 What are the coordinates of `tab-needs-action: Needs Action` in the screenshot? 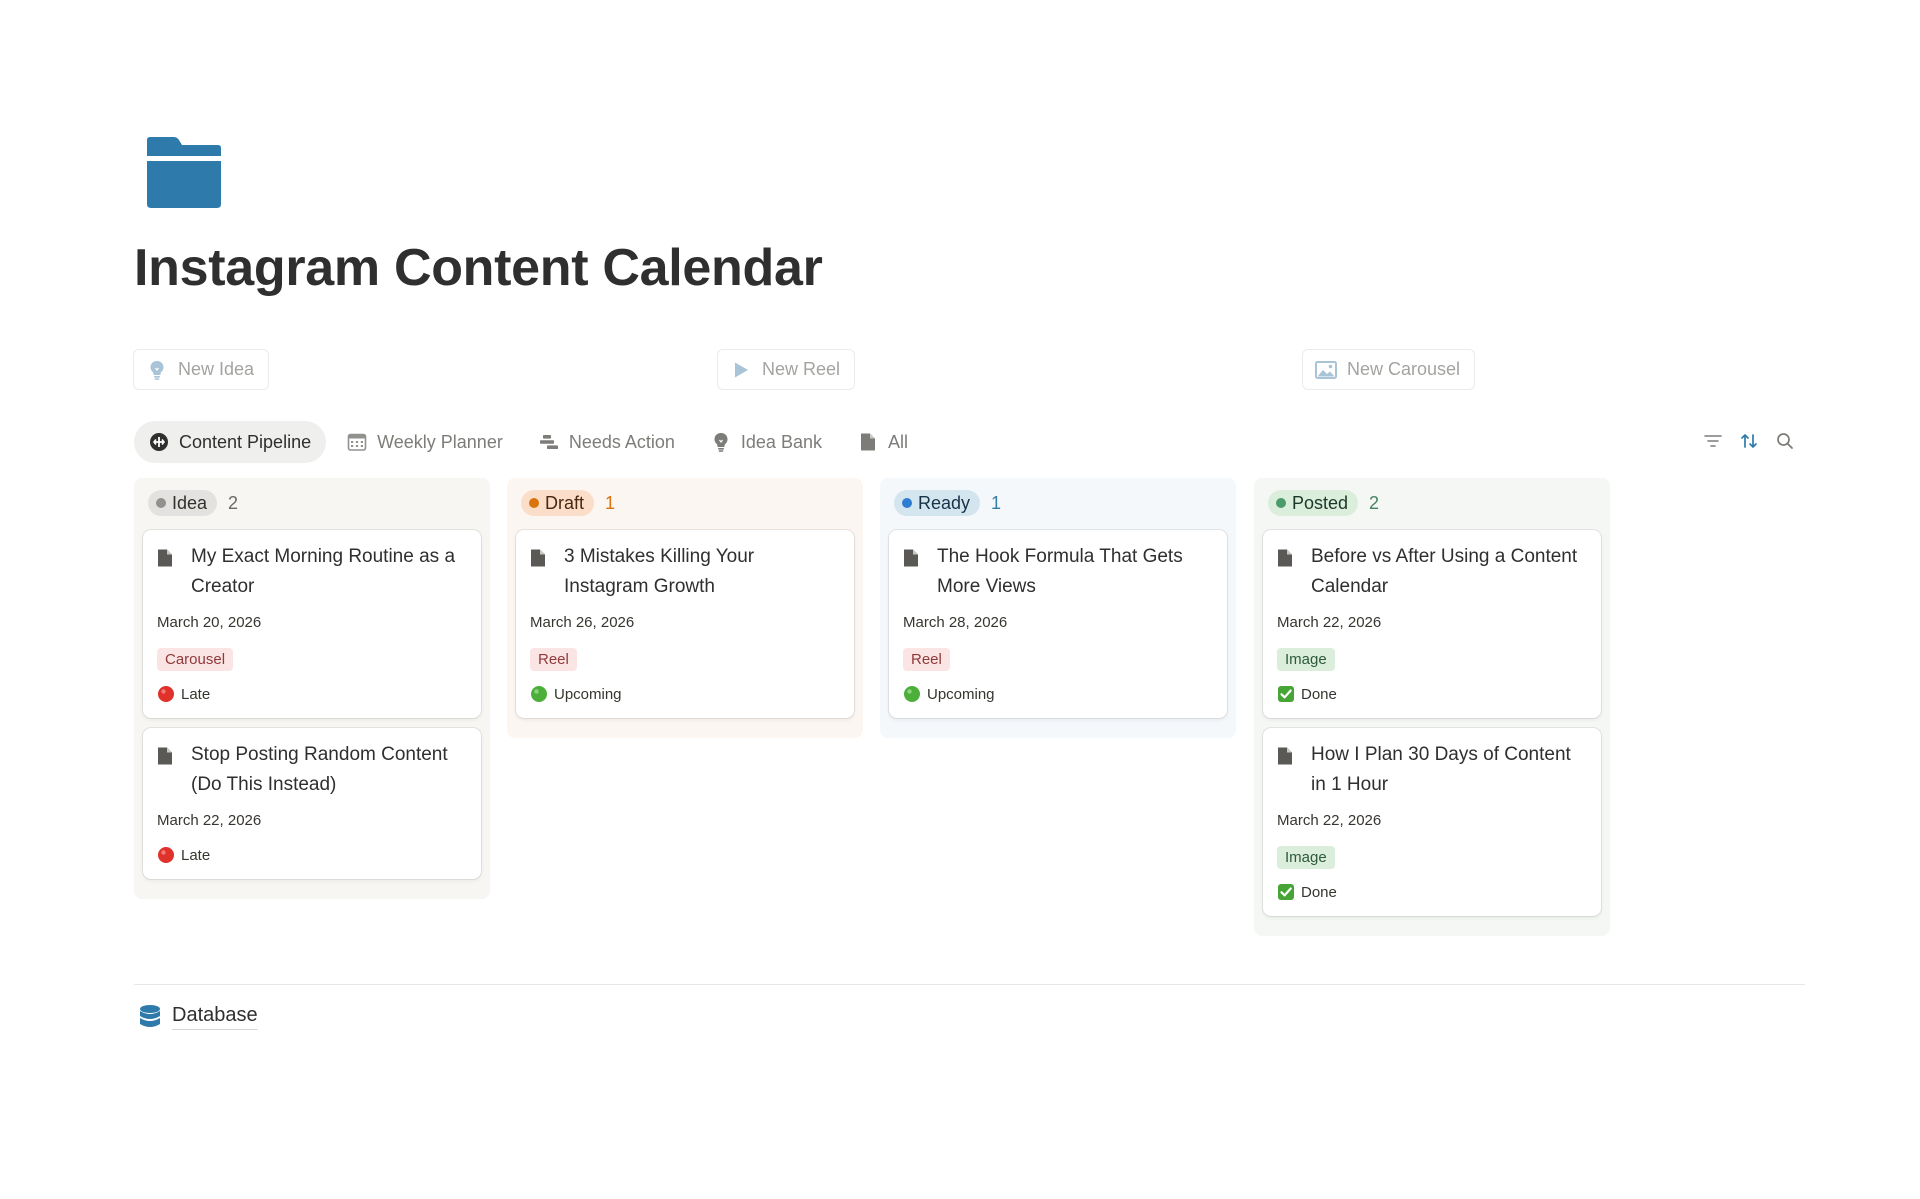 It's located at (607, 442).